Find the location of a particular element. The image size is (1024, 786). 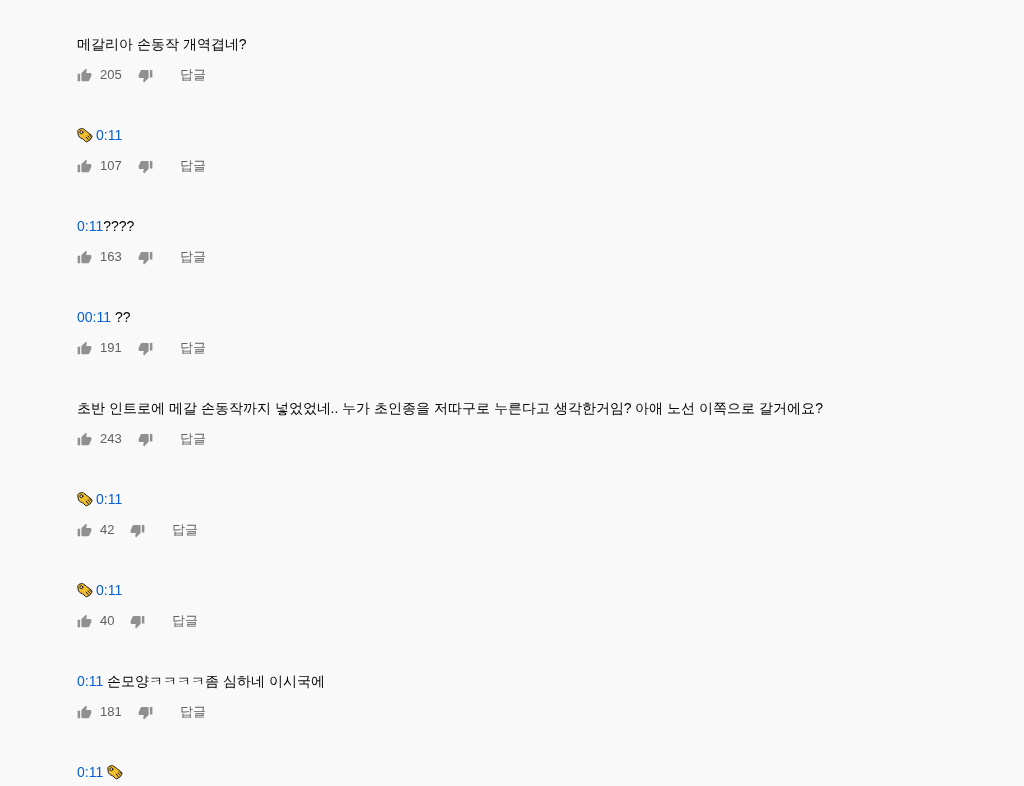

like-count: 163 is located at coordinates (111, 257).